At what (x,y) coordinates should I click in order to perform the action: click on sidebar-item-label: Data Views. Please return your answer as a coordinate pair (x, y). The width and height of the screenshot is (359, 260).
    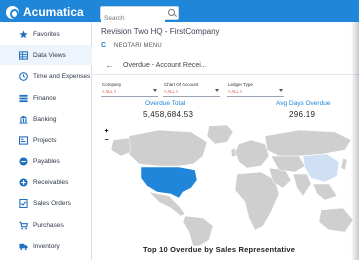
    Looking at the image, I should click on (49, 55).